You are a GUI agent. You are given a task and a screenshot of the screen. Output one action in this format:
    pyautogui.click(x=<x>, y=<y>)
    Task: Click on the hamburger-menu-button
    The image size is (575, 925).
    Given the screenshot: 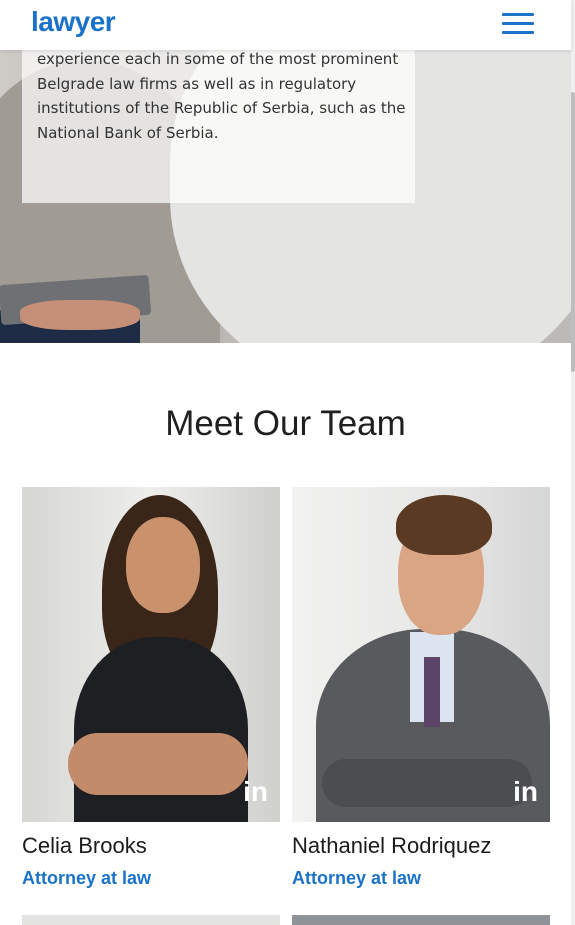 What is the action you would take?
    pyautogui.click(x=518, y=24)
    